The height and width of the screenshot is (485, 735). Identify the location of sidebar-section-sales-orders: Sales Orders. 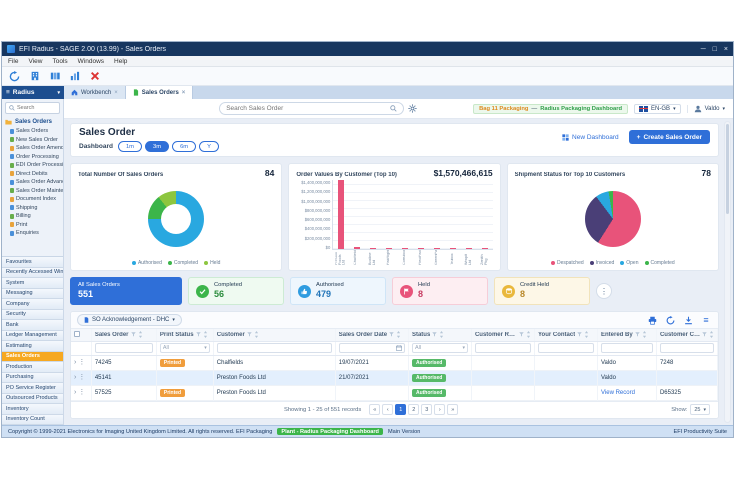
(32, 356).